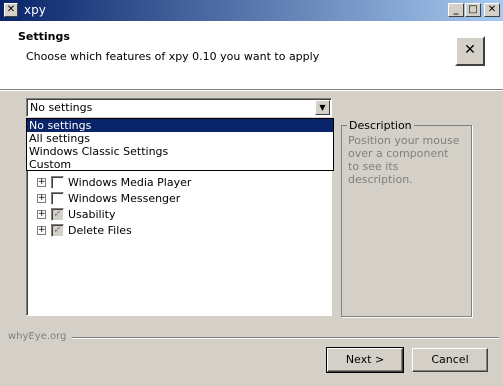  Describe the element at coordinates (130, 182) in the screenshot. I see `tree-item-label: Windows Media Player` at that location.